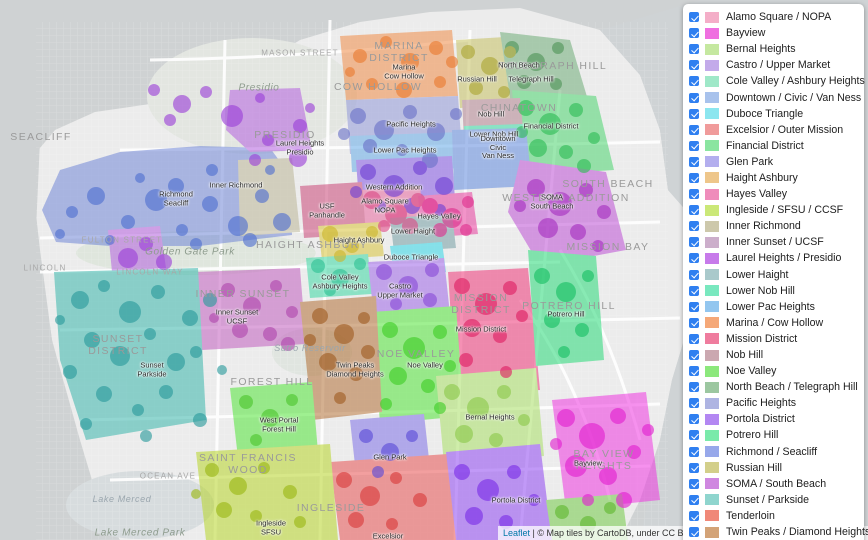 Image resolution: width=868 pixels, height=540 pixels. Describe the element at coordinates (774, 130) in the screenshot. I see `legend-row: Excelsior / Outer Mission` at that location.